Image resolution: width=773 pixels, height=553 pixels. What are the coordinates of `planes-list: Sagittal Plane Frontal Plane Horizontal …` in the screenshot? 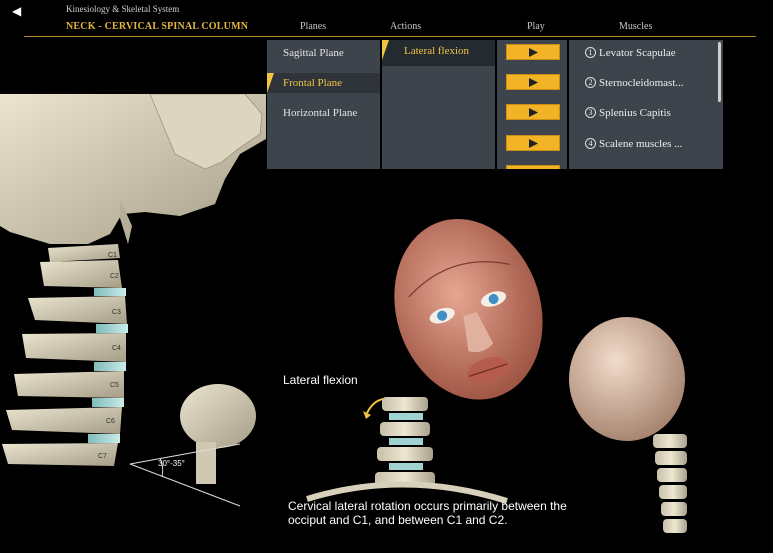 It's located at (323, 104).